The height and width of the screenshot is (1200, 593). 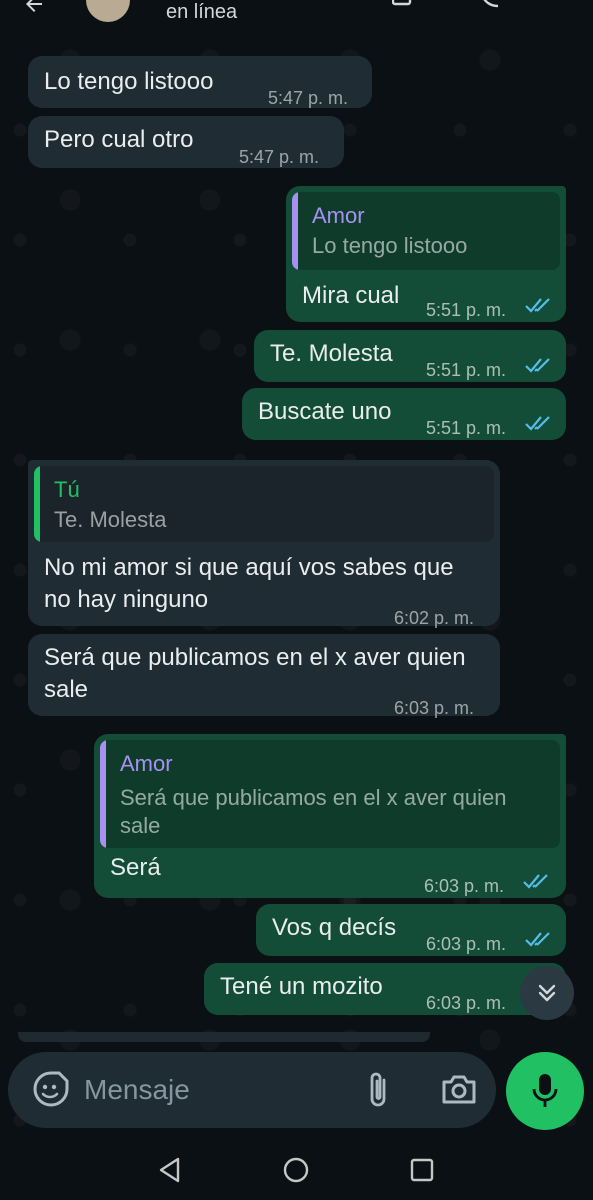 What do you see at coordinates (202, 12) in the screenshot?
I see `contact-status: en línea` at bounding box center [202, 12].